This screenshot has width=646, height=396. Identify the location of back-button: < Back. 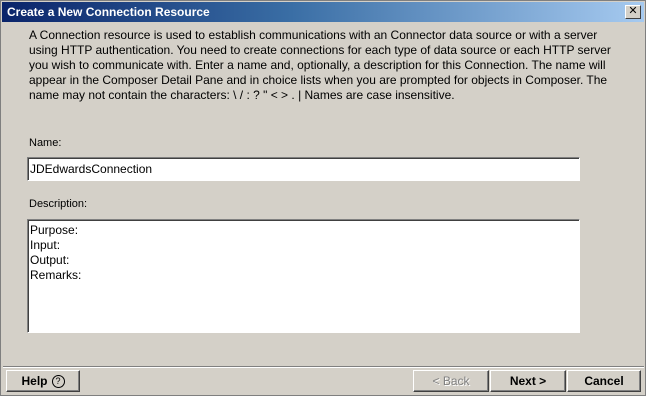
(451, 381).